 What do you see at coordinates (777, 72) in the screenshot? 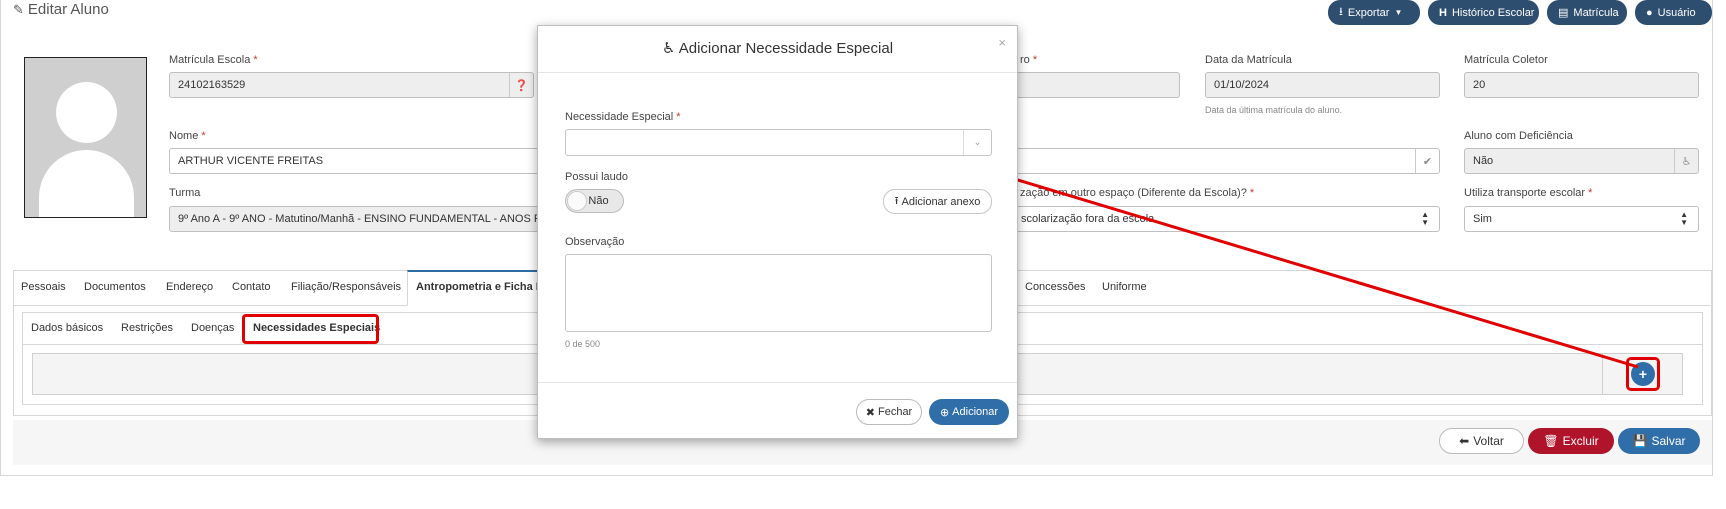
I see `modal-header-divider` at bounding box center [777, 72].